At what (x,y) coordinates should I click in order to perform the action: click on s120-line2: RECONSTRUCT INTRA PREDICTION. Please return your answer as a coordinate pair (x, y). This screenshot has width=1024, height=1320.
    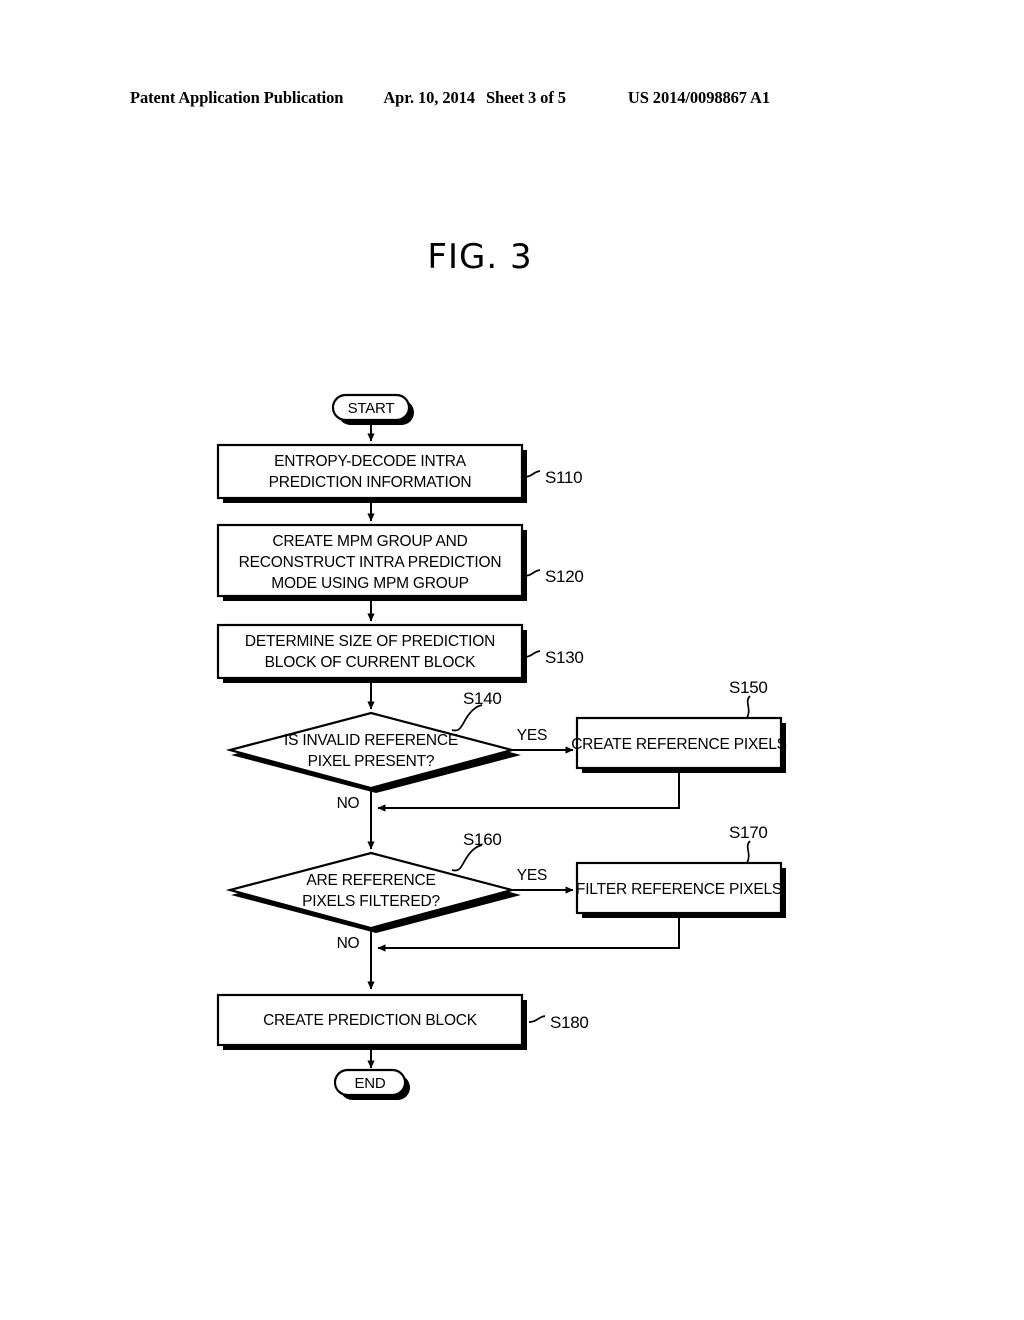
    Looking at the image, I should click on (370, 562).